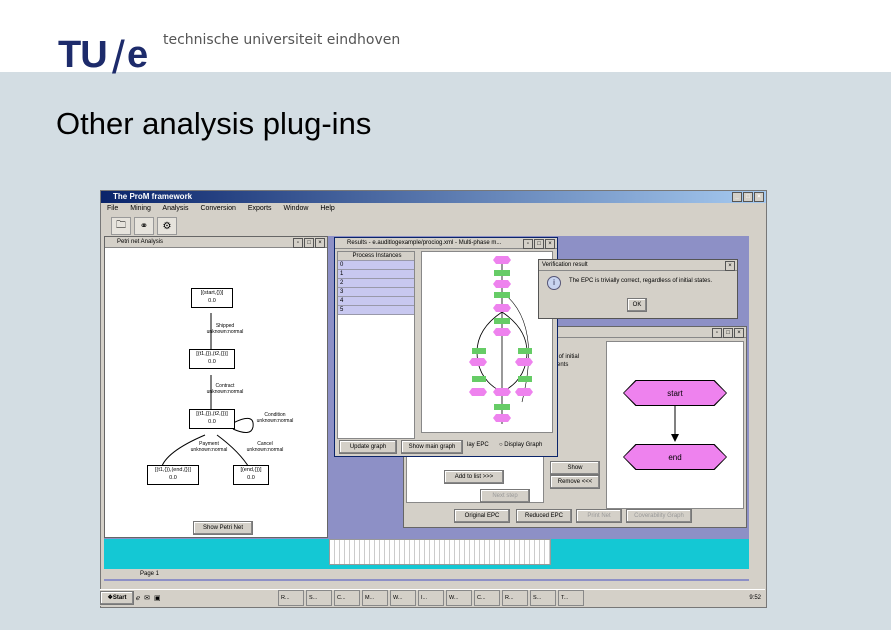 The height and width of the screenshot is (630, 891). I want to click on menu-file: File, so click(112, 208).